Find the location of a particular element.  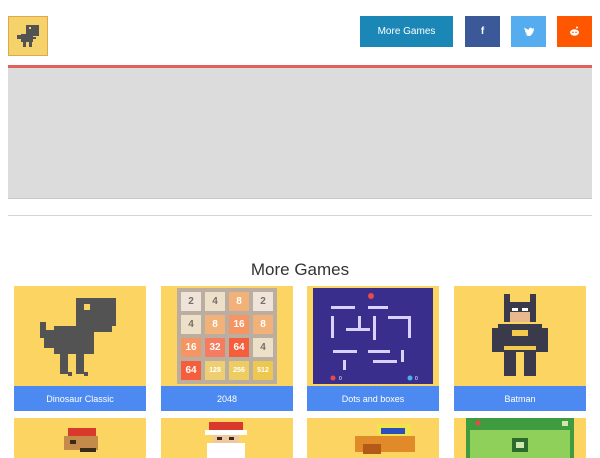

facebook-icon: f is located at coordinates (482, 31).